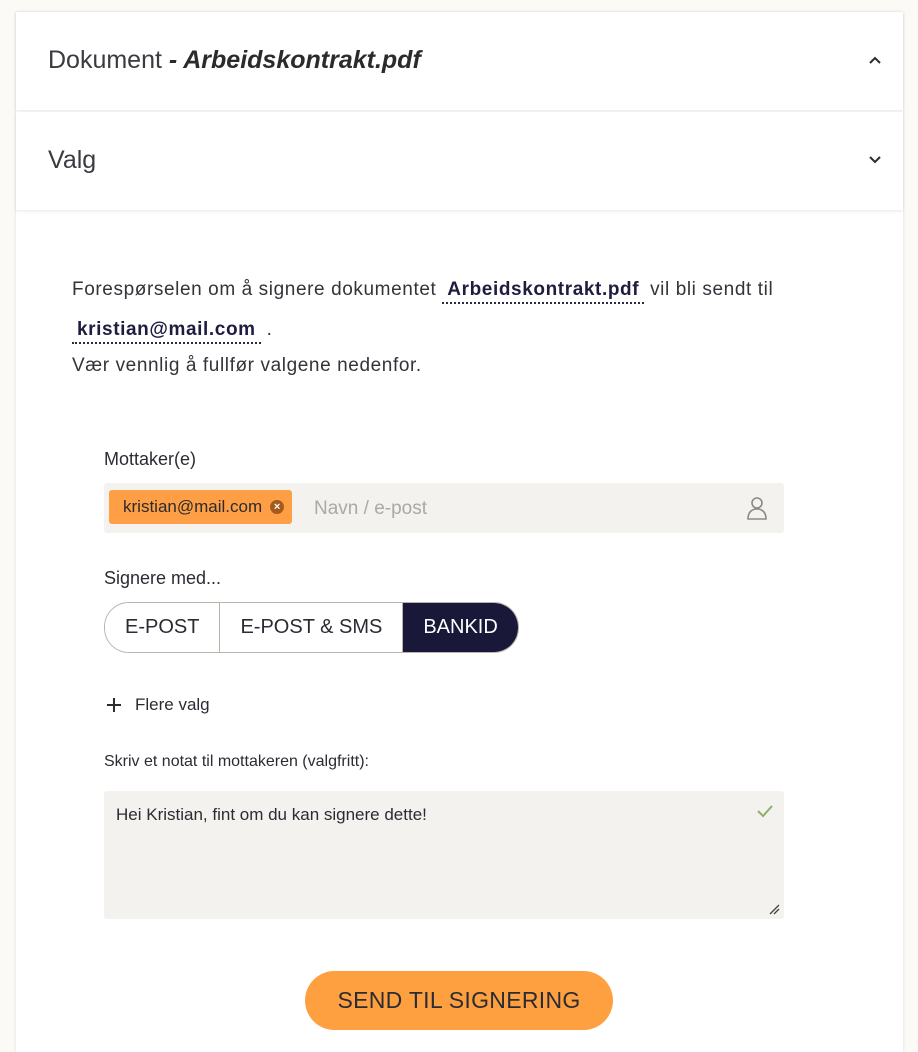  What do you see at coordinates (524, 509) in the screenshot?
I see `recipient-search-input` at bounding box center [524, 509].